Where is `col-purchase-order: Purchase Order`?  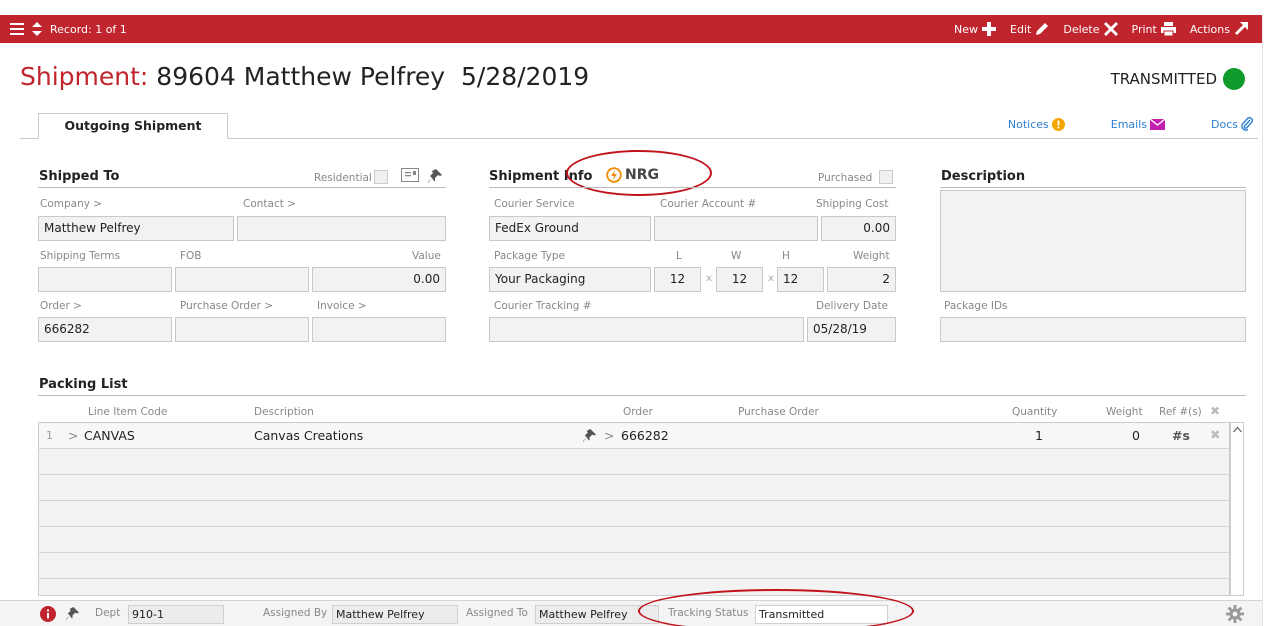
col-purchase-order: Purchase Order is located at coordinates (778, 412).